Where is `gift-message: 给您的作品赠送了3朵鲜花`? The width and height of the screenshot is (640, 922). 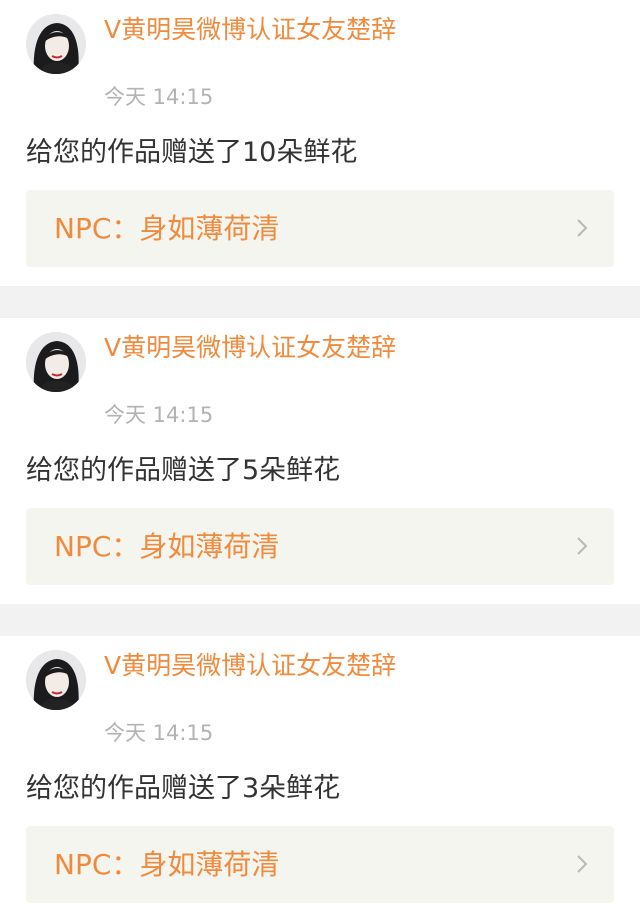 gift-message: 给您的作品赠送了3朵鲜花 is located at coordinates (183, 788).